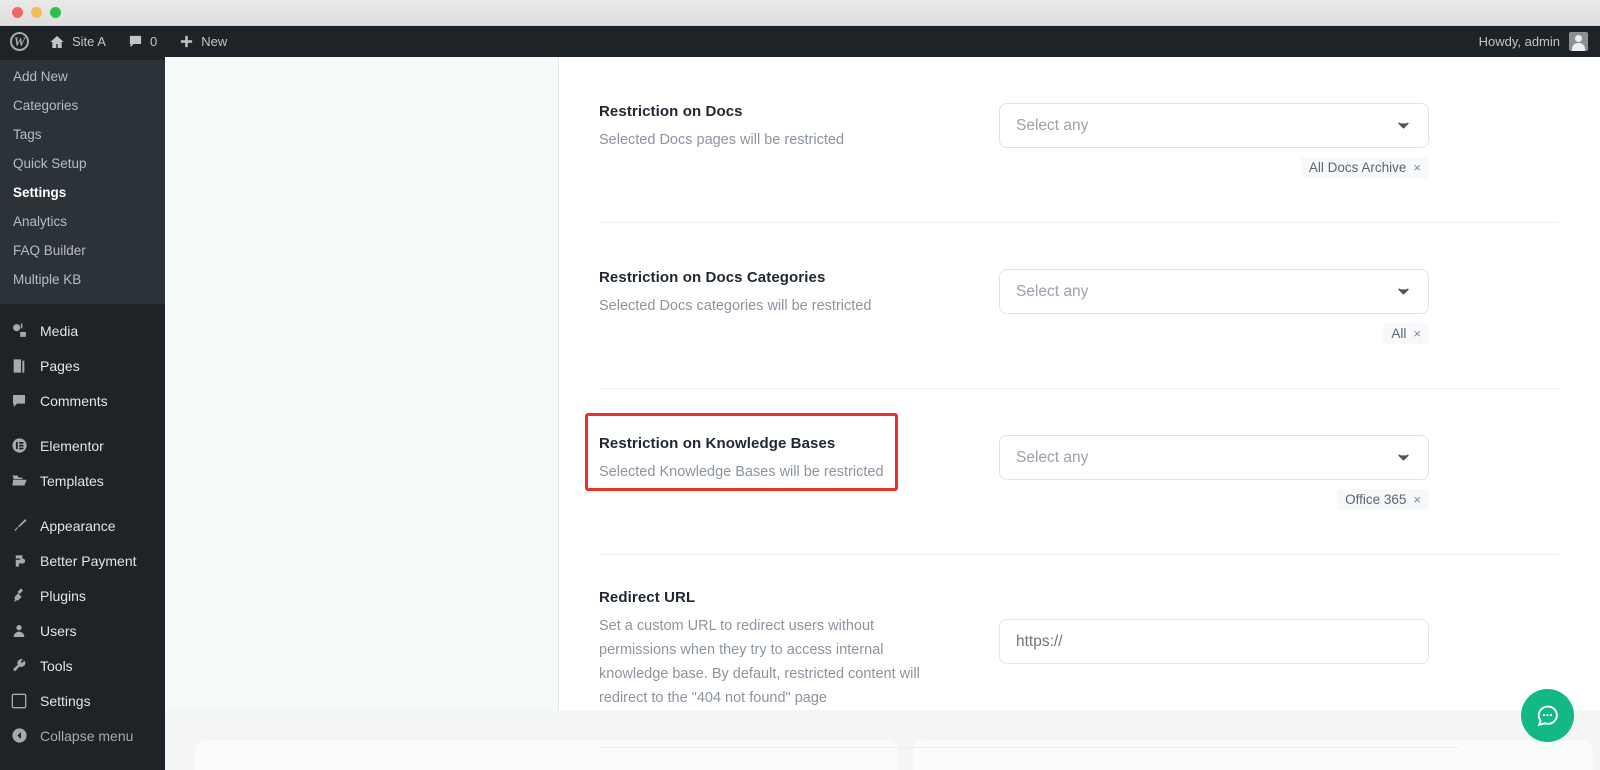 The width and height of the screenshot is (1600, 770). I want to click on wordpress-logo-button: W, so click(19, 41).